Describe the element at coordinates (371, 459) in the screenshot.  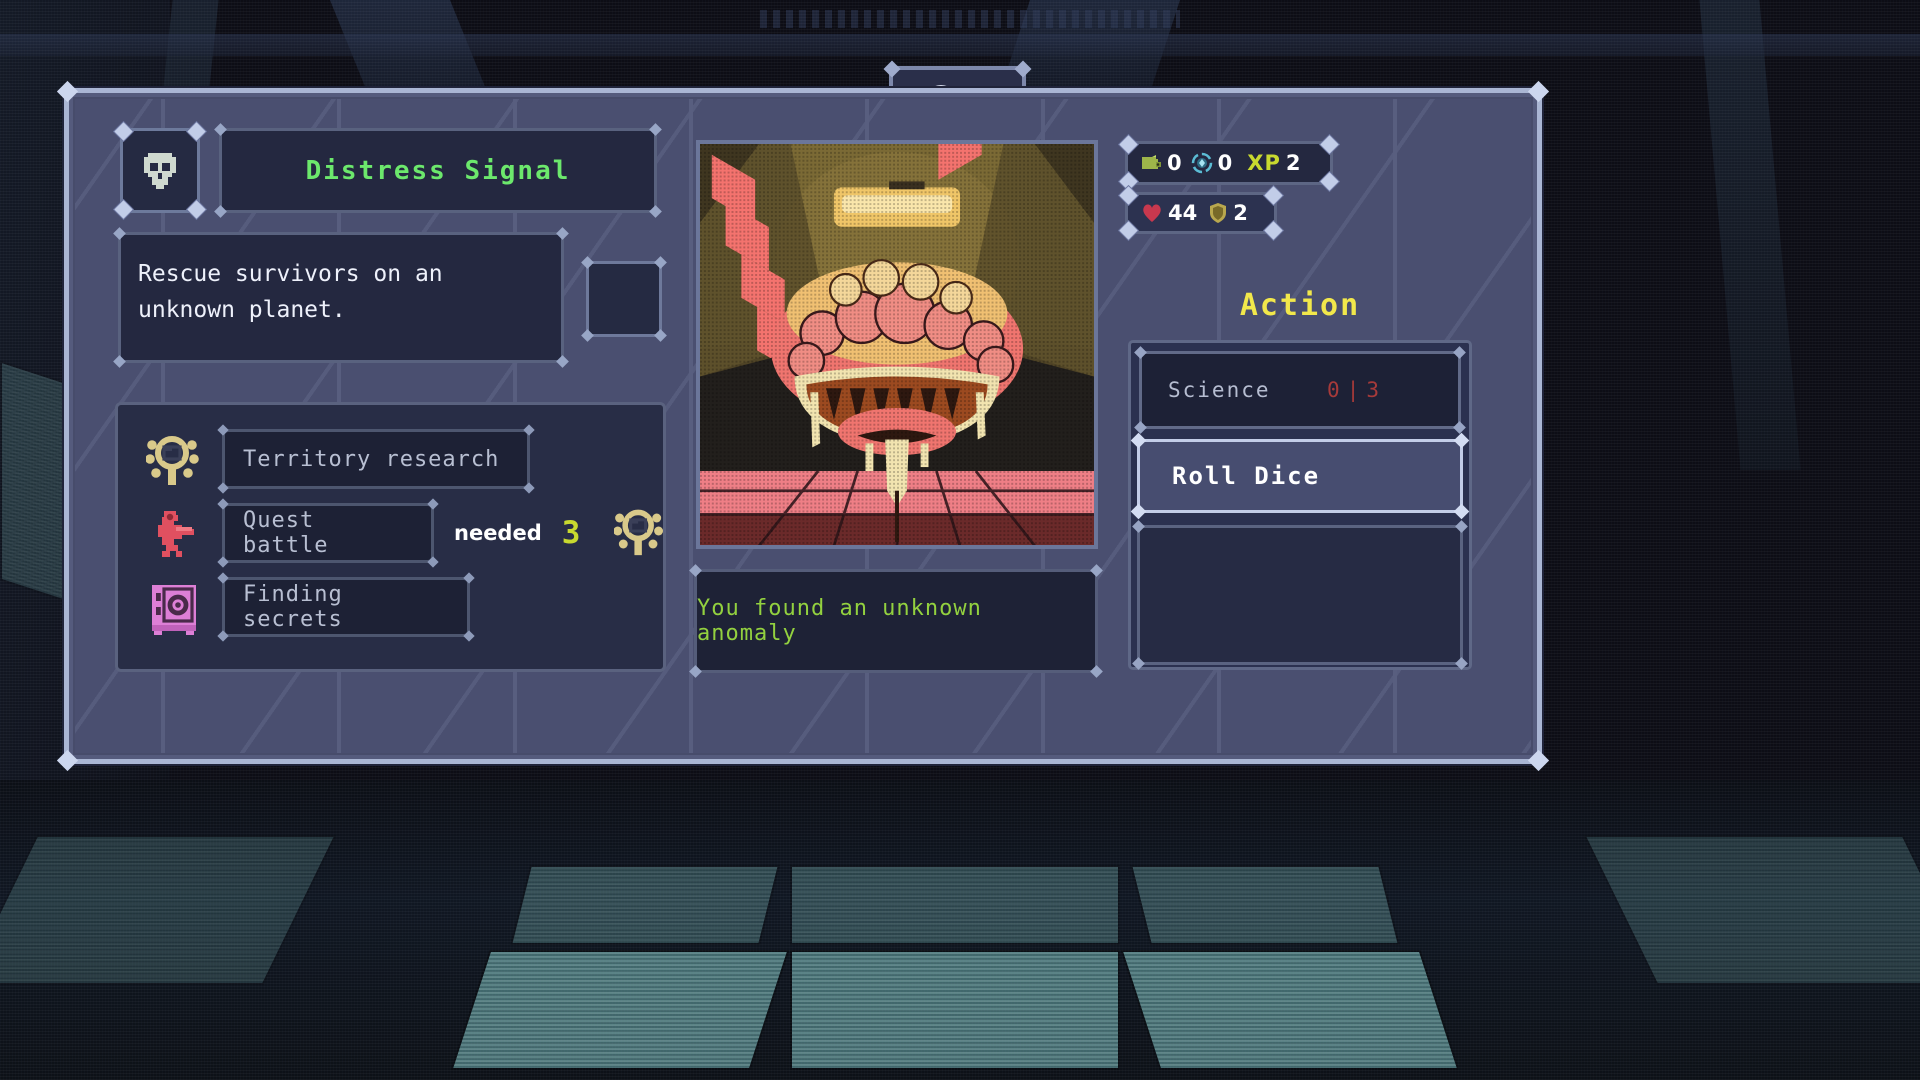
I see `task-label: Territory research` at that location.